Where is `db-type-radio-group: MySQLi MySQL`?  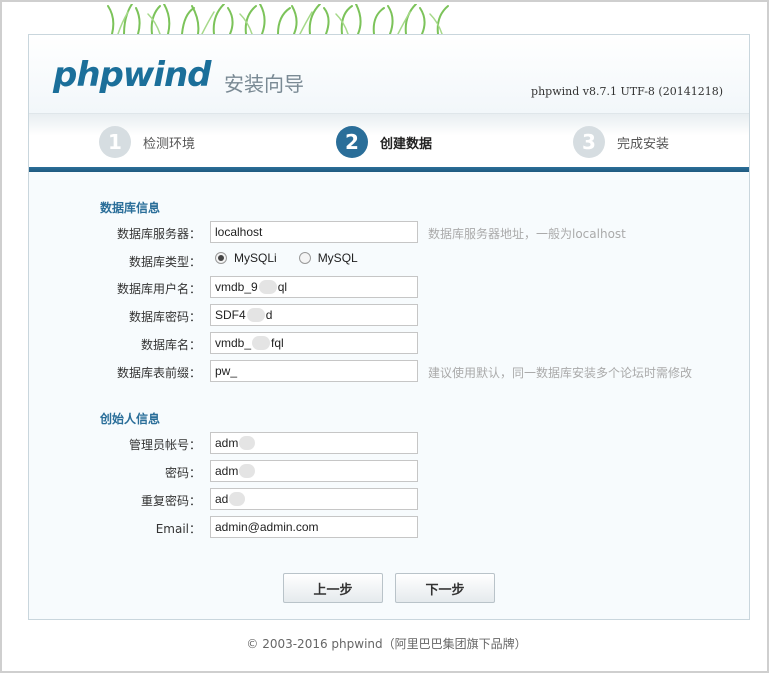
db-type-radio-group: MySQLi MySQL is located at coordinates (297, 258).